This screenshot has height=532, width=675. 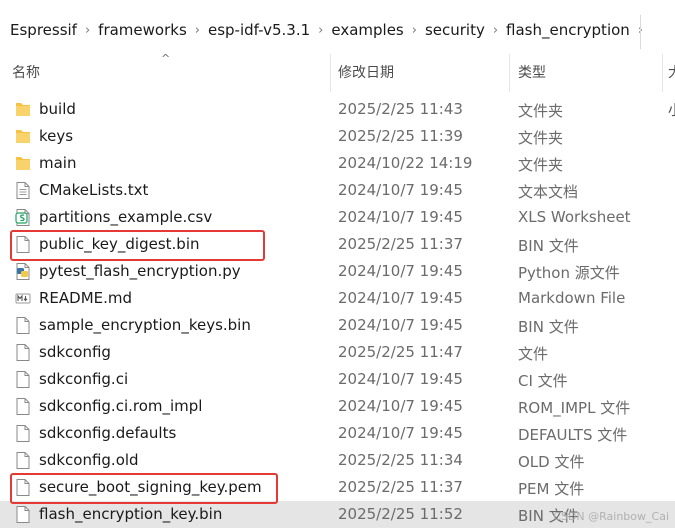 I want to click on breadcrumb-item: flash_encryption, so click(x=568, y=30).